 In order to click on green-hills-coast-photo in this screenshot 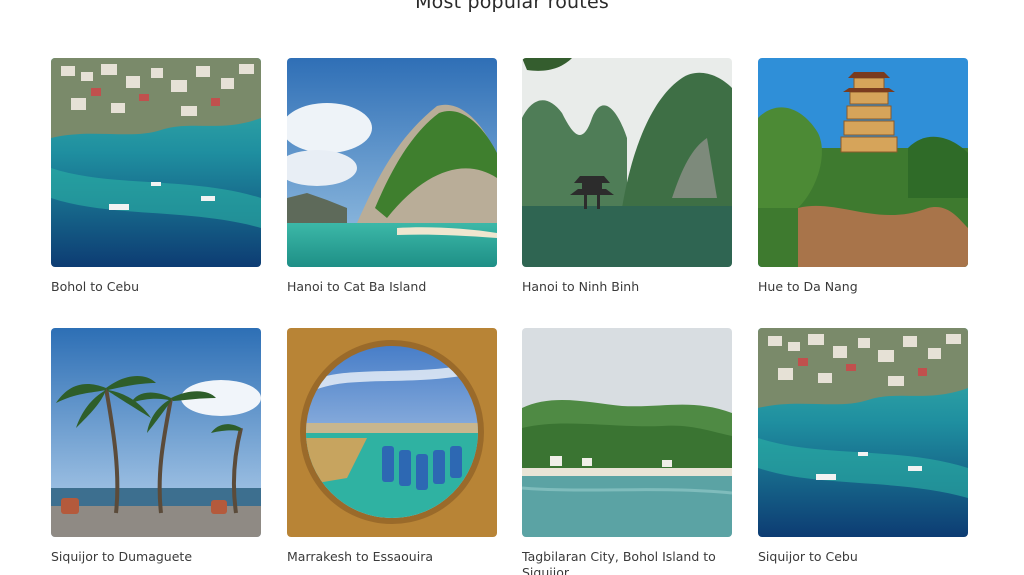, I will do `click(627, 432)`.